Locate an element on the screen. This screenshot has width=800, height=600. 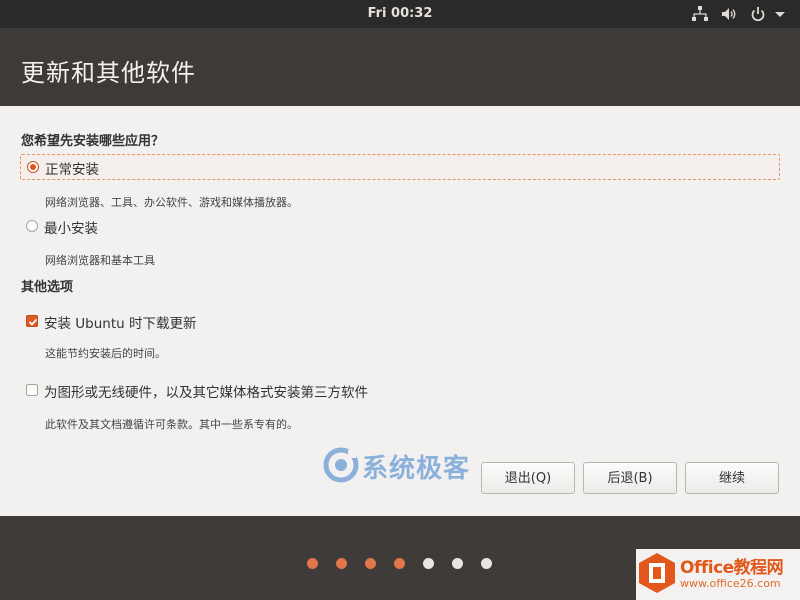
checkbox-third-party: 为图形或无线硬件，以及其它媒体格式安装第三方软件 is located at coordinates (400, 391).